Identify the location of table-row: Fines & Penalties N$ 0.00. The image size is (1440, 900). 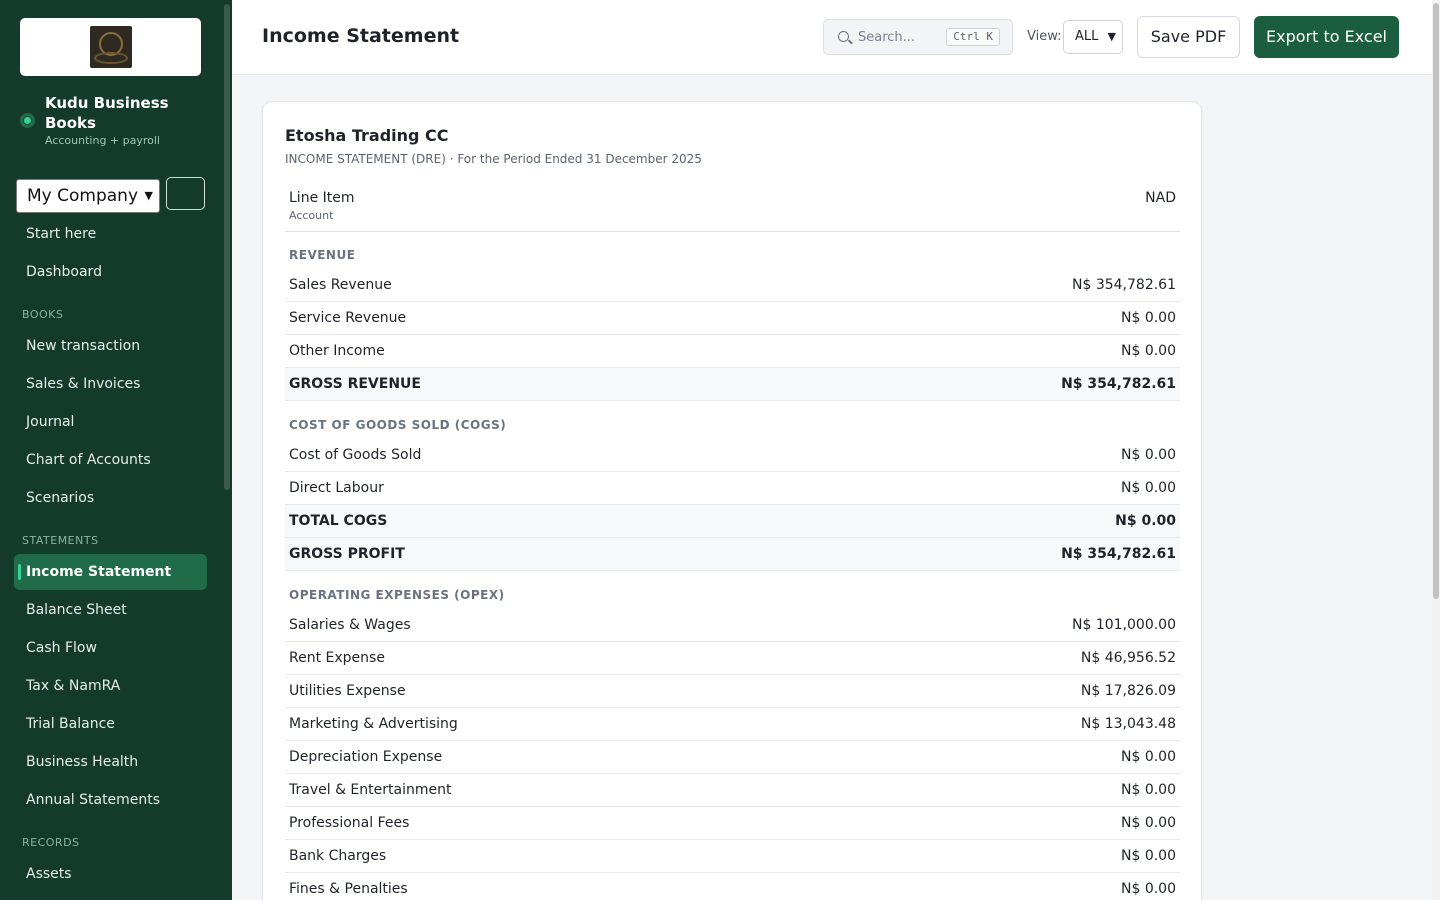
(732, 886).